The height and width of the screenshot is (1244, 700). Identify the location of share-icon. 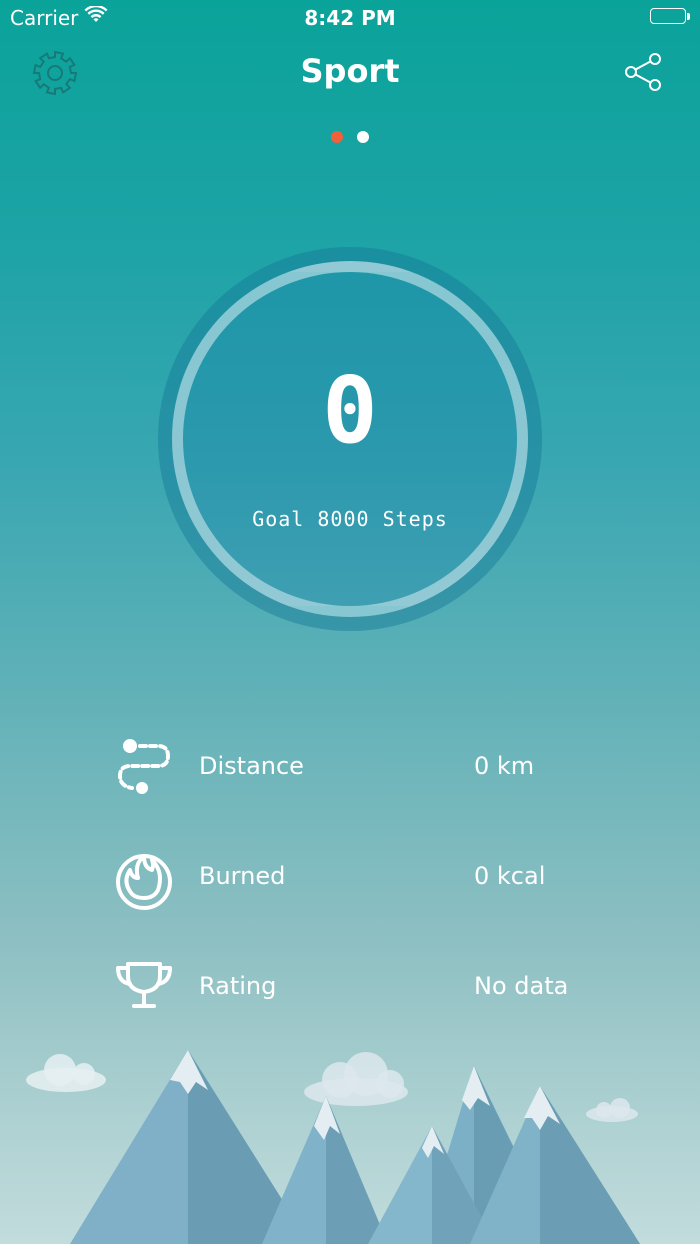
(643, 72).